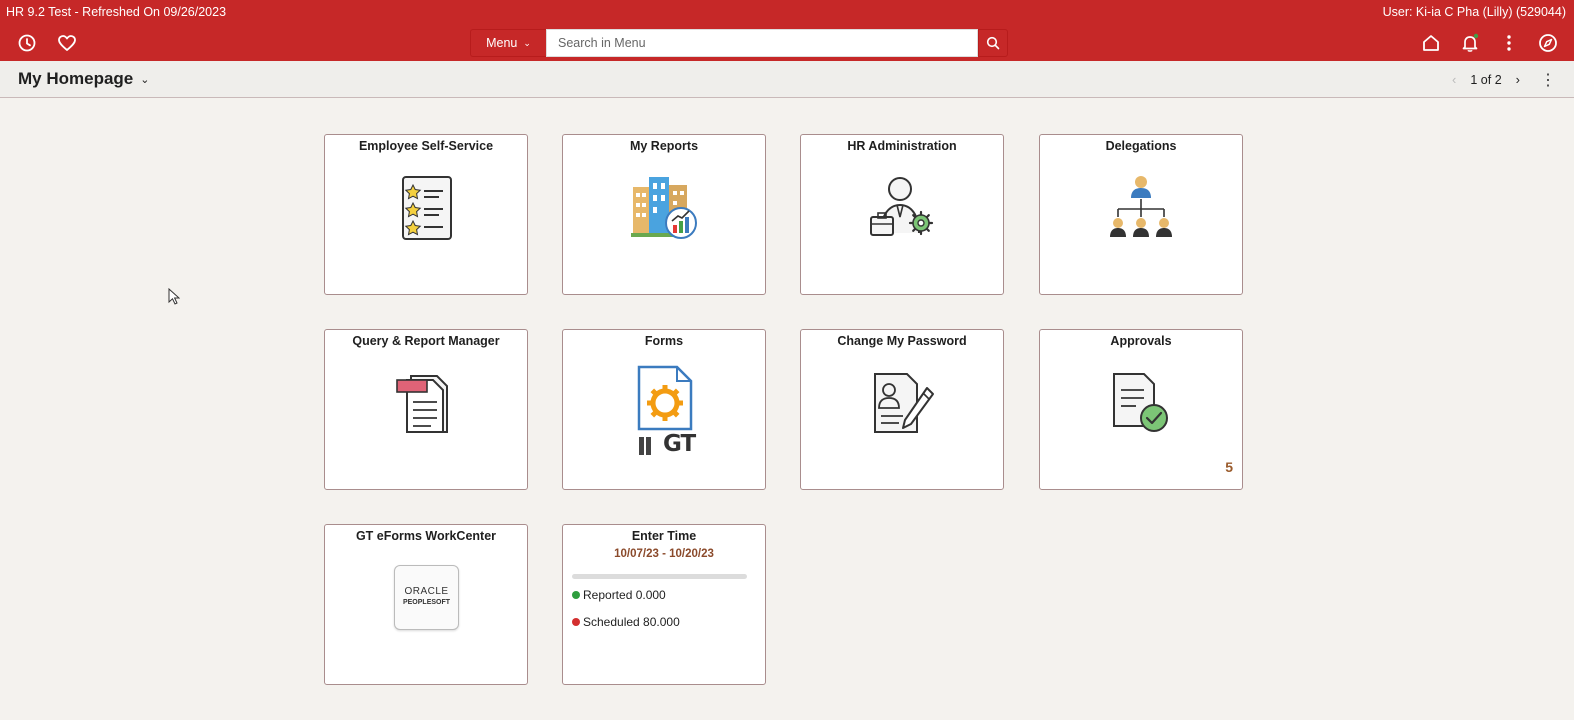  Describe the element at coordinates (1141, 146) in the screenshot. I see `tile-title: Delegations` at that location.